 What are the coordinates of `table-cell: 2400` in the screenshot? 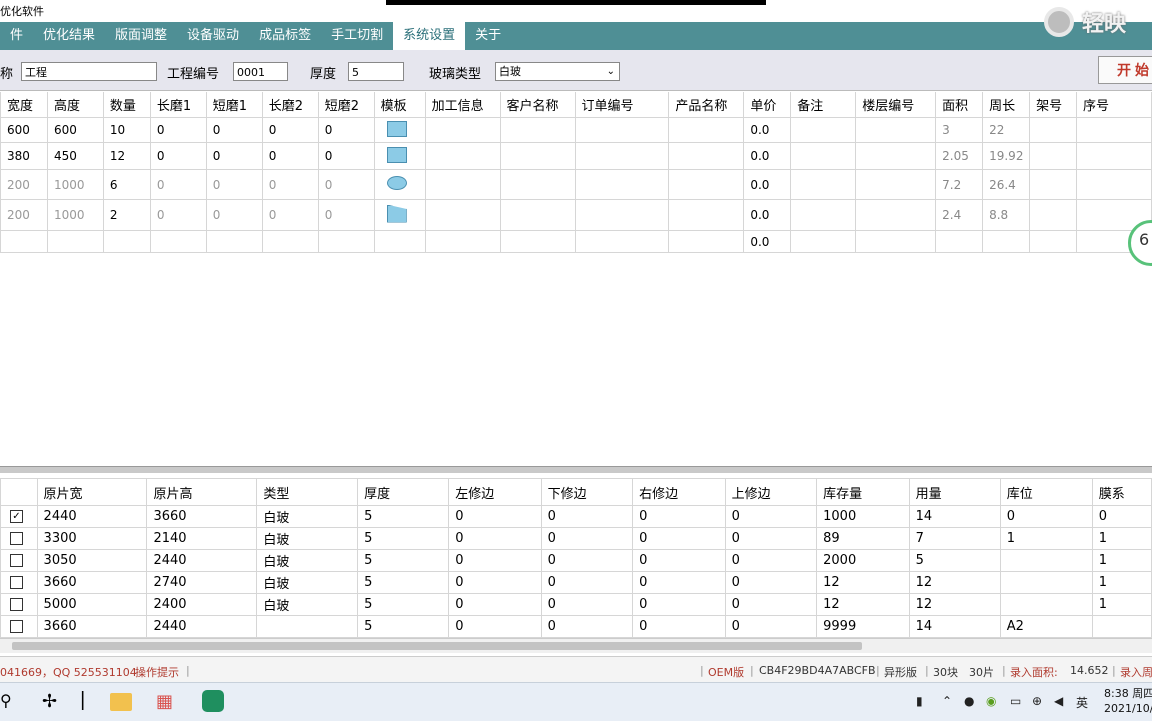 It's located at (202, 604).